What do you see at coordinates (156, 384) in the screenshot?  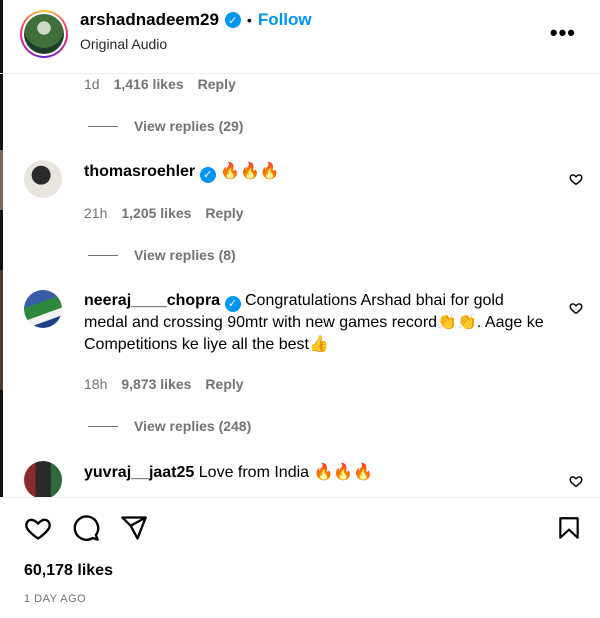 I see `comment-likes: 9,873 likes` at bounding box center [156, 384].